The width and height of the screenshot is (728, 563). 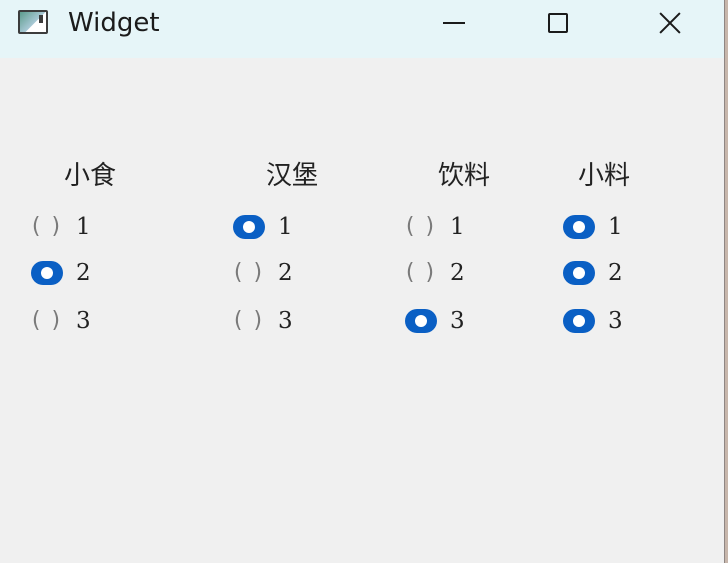 I want to click on app-window-icon, so click(x=33, y=22).